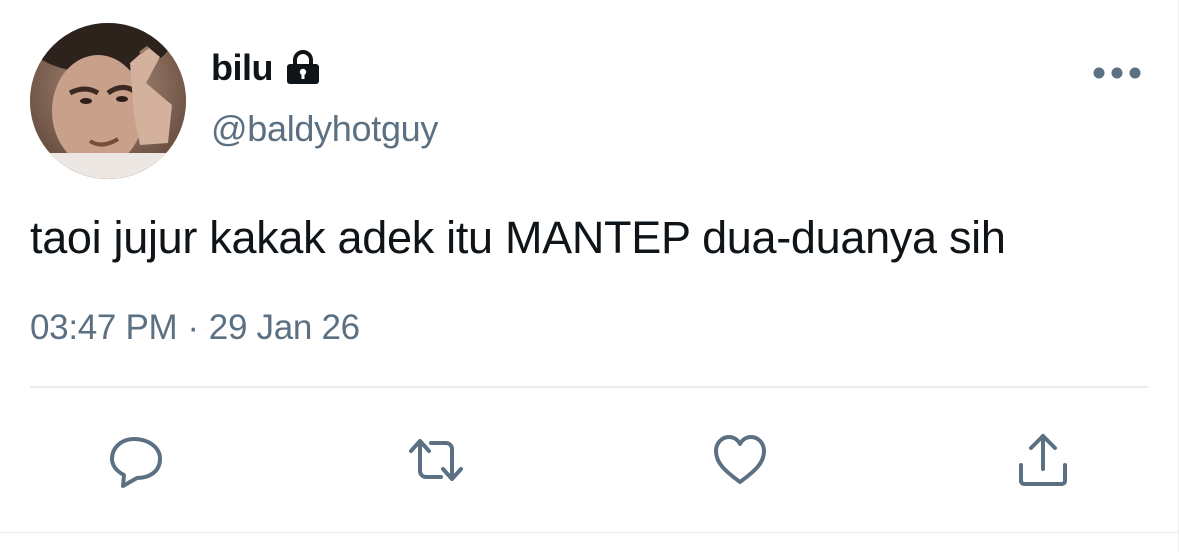 Image resolution: width=1179 pixels, height=552 pixels. Describe the element at coordinates (284, 327) in the screenshot. I see `tweet-date: 29 Jan 26` at that location.